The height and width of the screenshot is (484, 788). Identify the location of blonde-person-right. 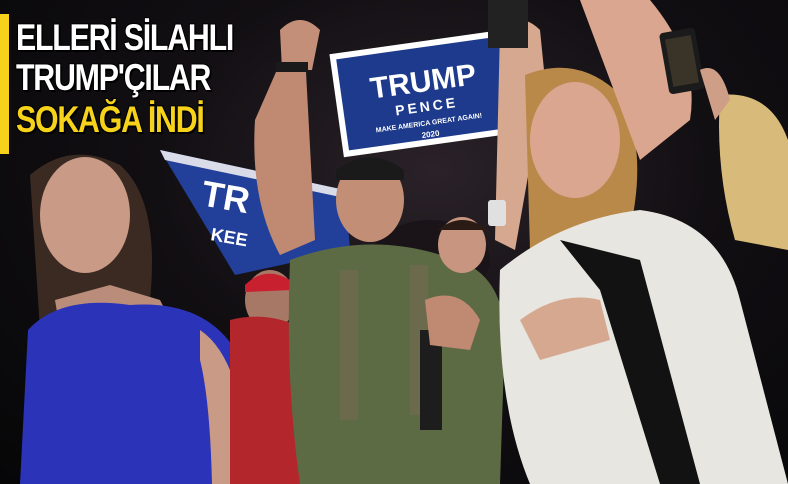
(744, 159).